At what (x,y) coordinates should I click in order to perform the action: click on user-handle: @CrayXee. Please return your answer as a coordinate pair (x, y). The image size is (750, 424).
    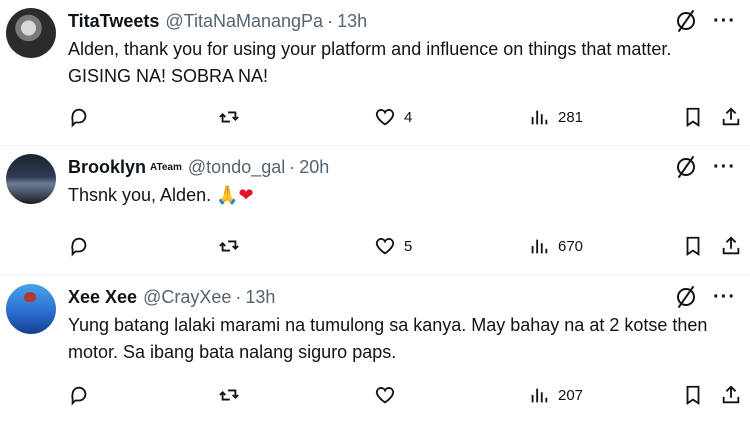
    Looking at the image, I should click on (187, 297).